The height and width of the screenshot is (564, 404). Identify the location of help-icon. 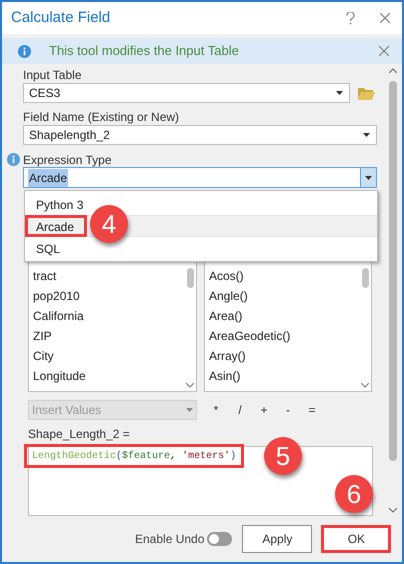
(350, 18).